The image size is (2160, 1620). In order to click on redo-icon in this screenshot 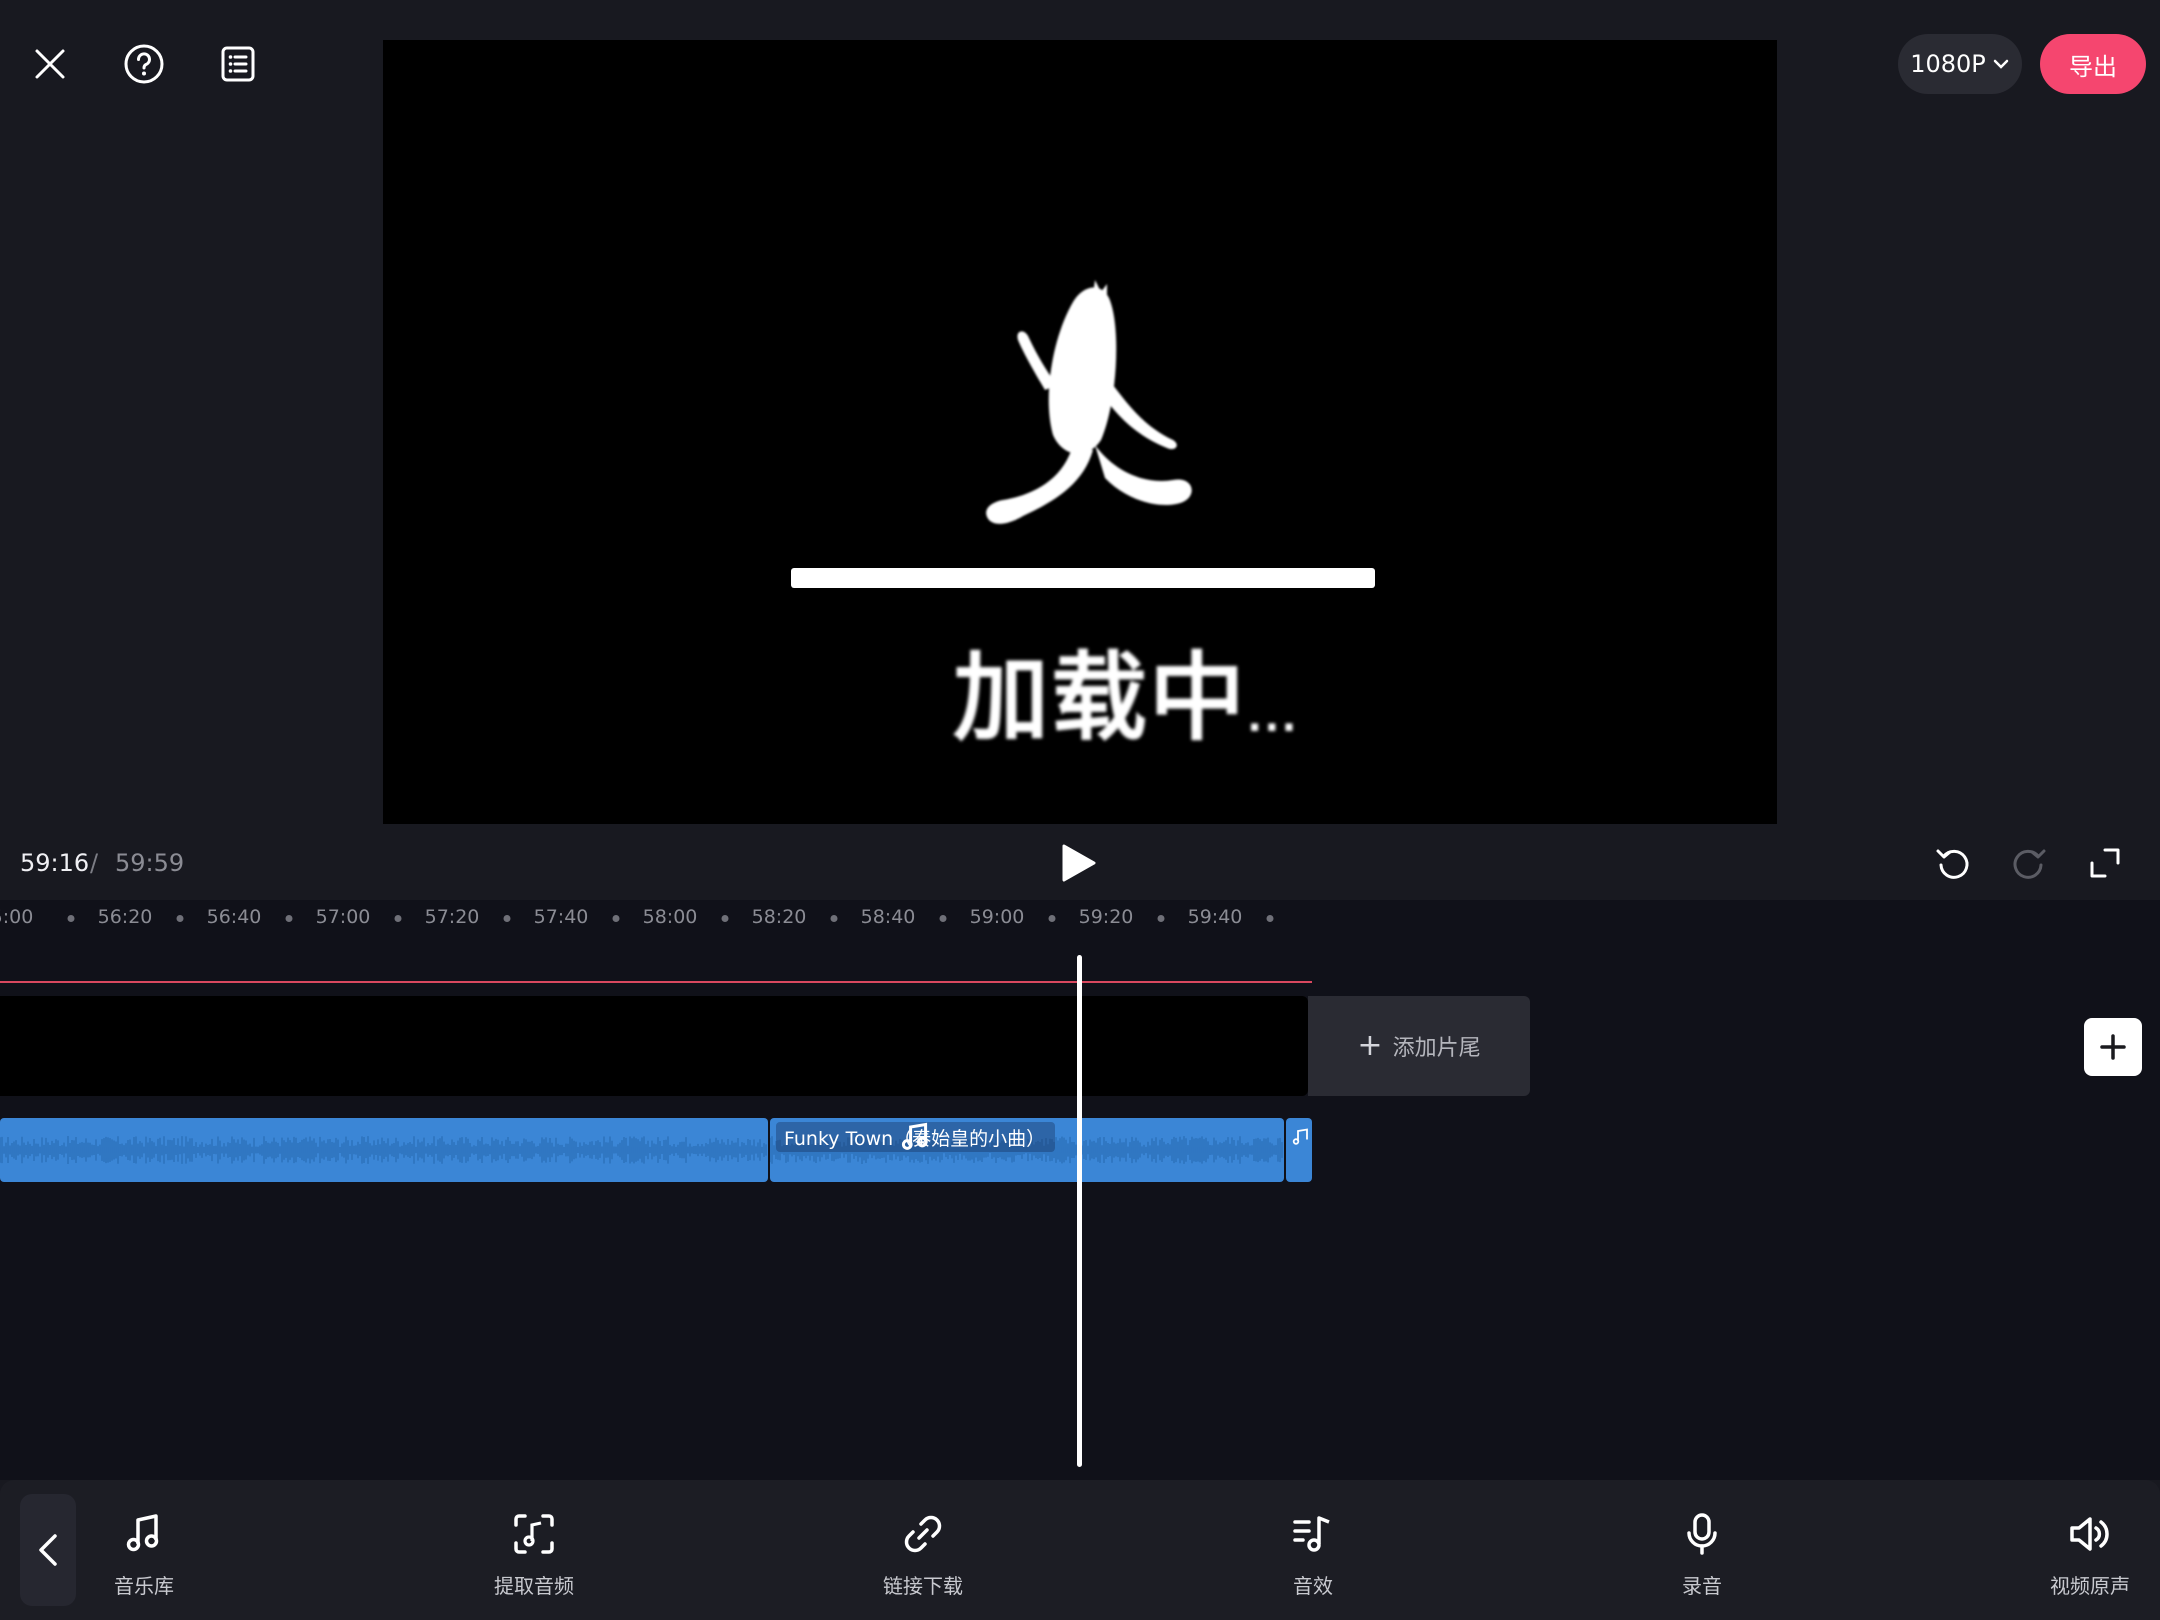, I will do `click(2029, 863)`.